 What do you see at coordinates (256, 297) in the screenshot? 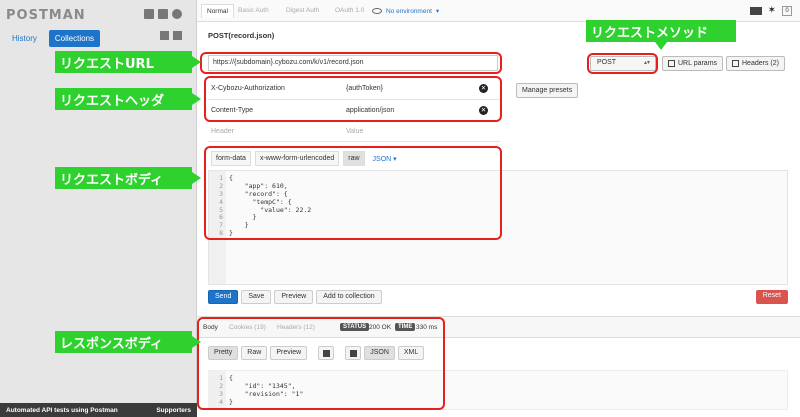
I see `save-button: Save` at bounding box center [256, 297].